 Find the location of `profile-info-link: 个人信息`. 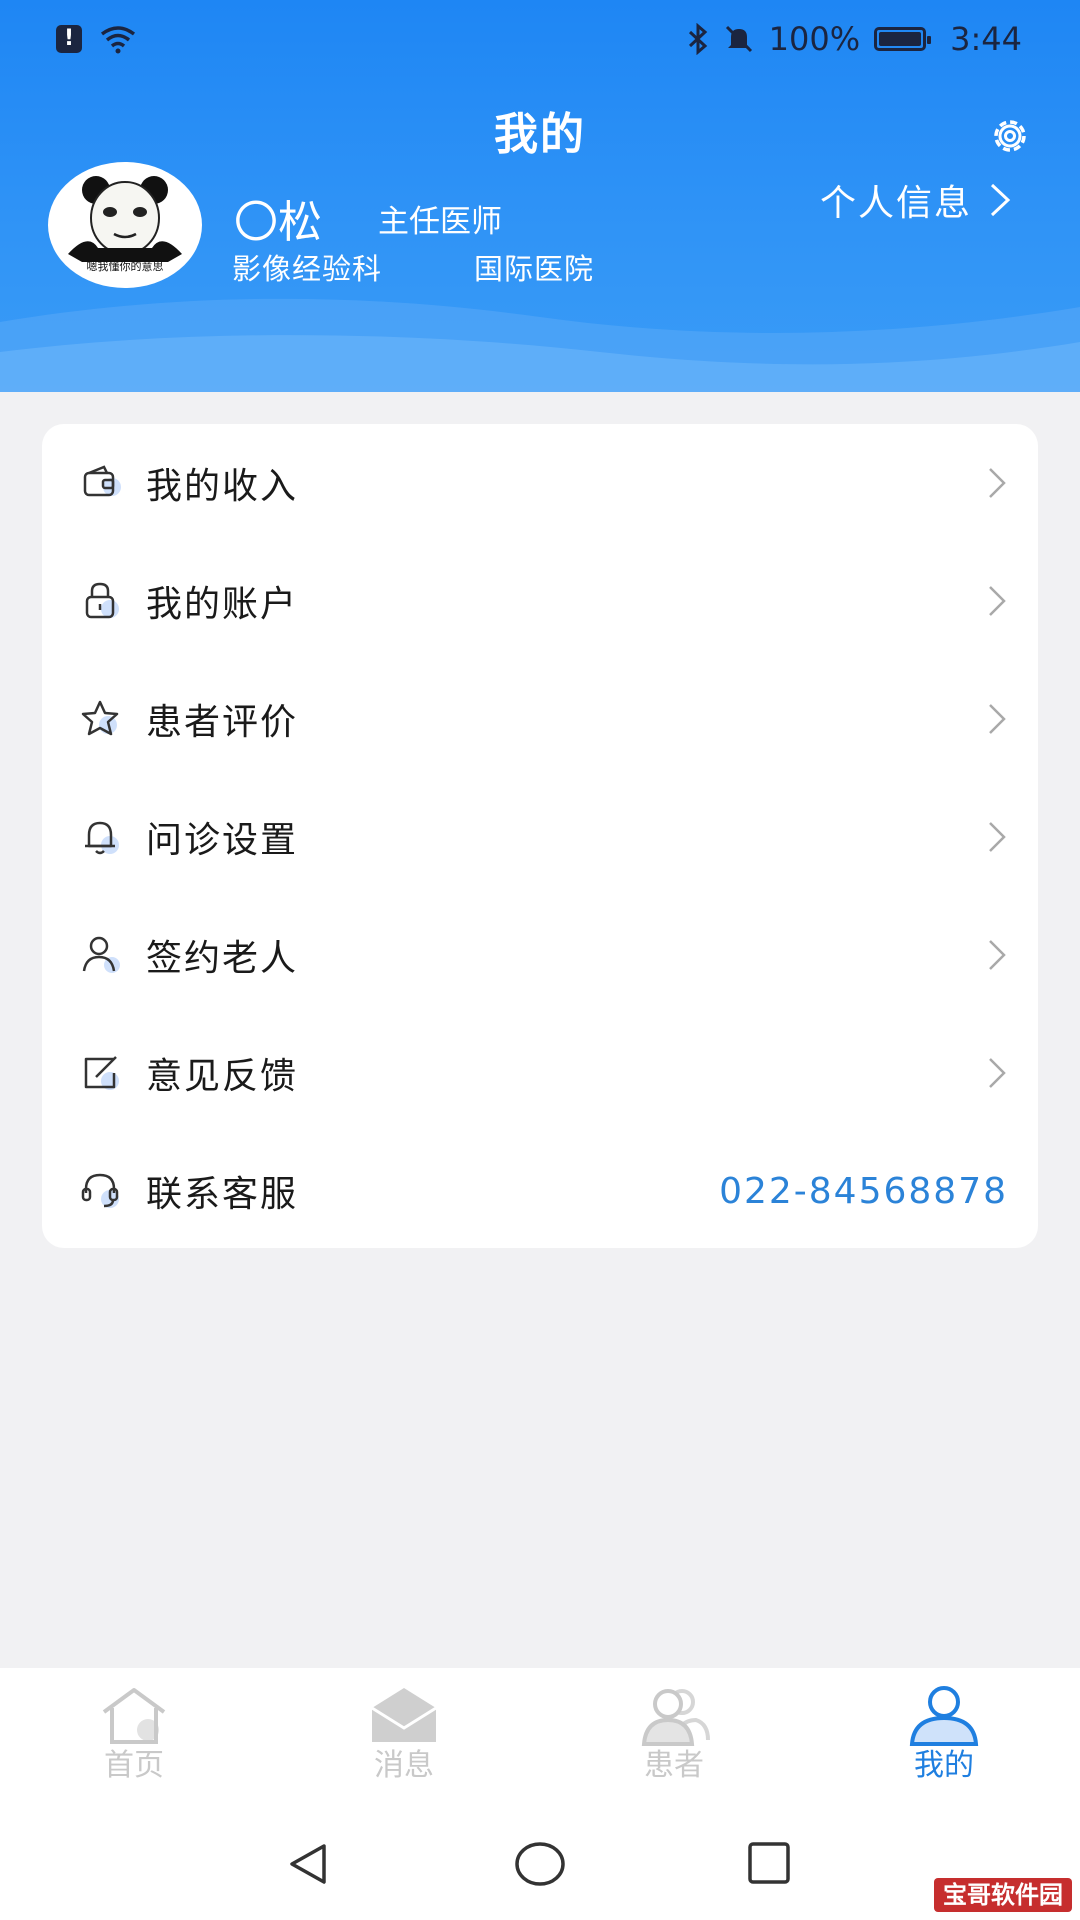

profile-info-link: 个人信息 is located at coordinates (916, 200).